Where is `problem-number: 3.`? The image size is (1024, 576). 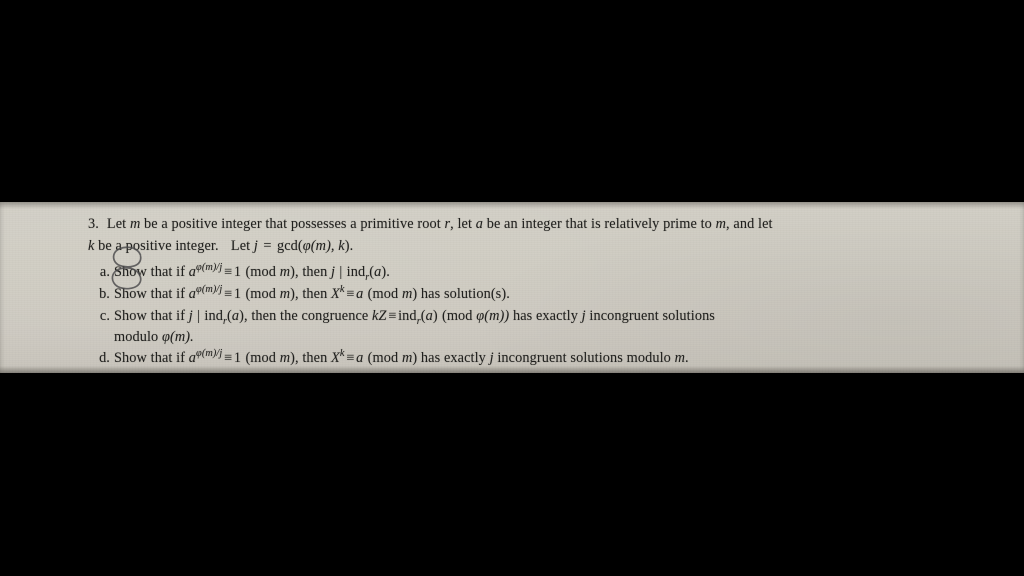
problem-number: 3. is located at coordinates (93, 224).